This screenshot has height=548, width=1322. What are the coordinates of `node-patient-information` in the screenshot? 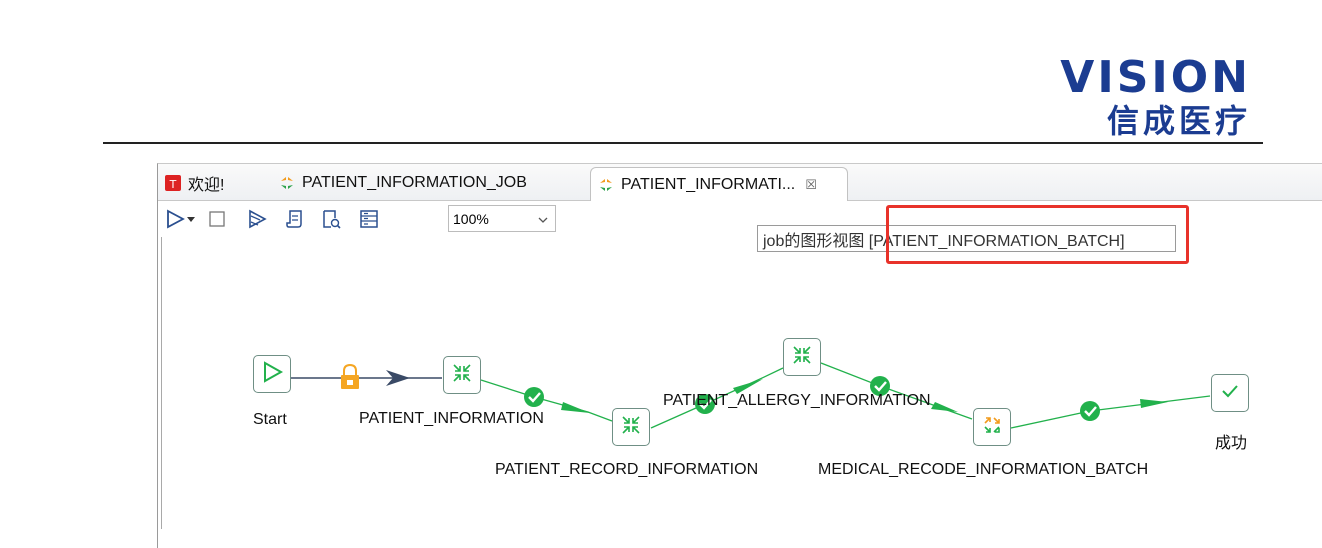 It's located at (462, 375).